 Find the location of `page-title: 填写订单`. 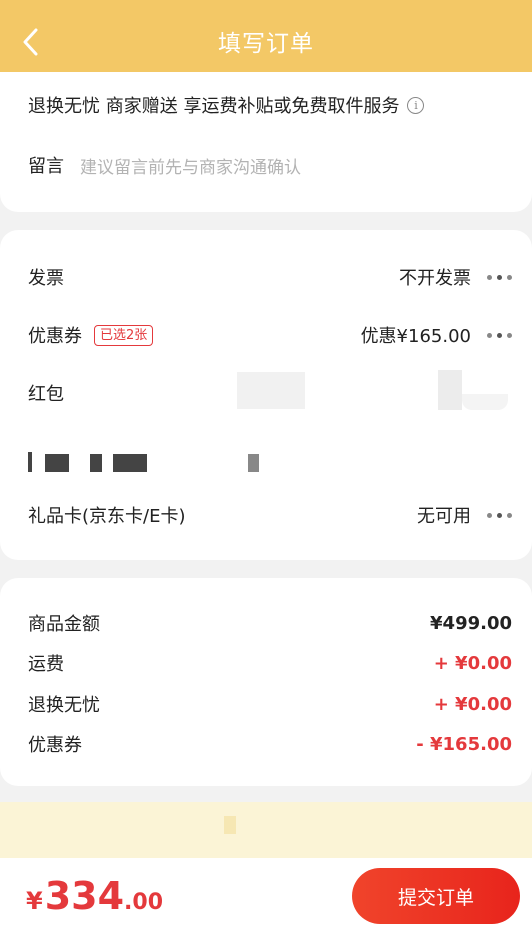

page-title: 填写订单 is located at coordinates (266, 44).